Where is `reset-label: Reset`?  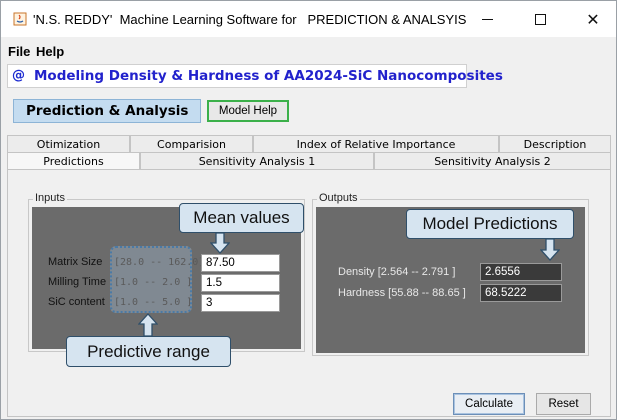 reset-label: Reset is located at coordinates (563, 404).